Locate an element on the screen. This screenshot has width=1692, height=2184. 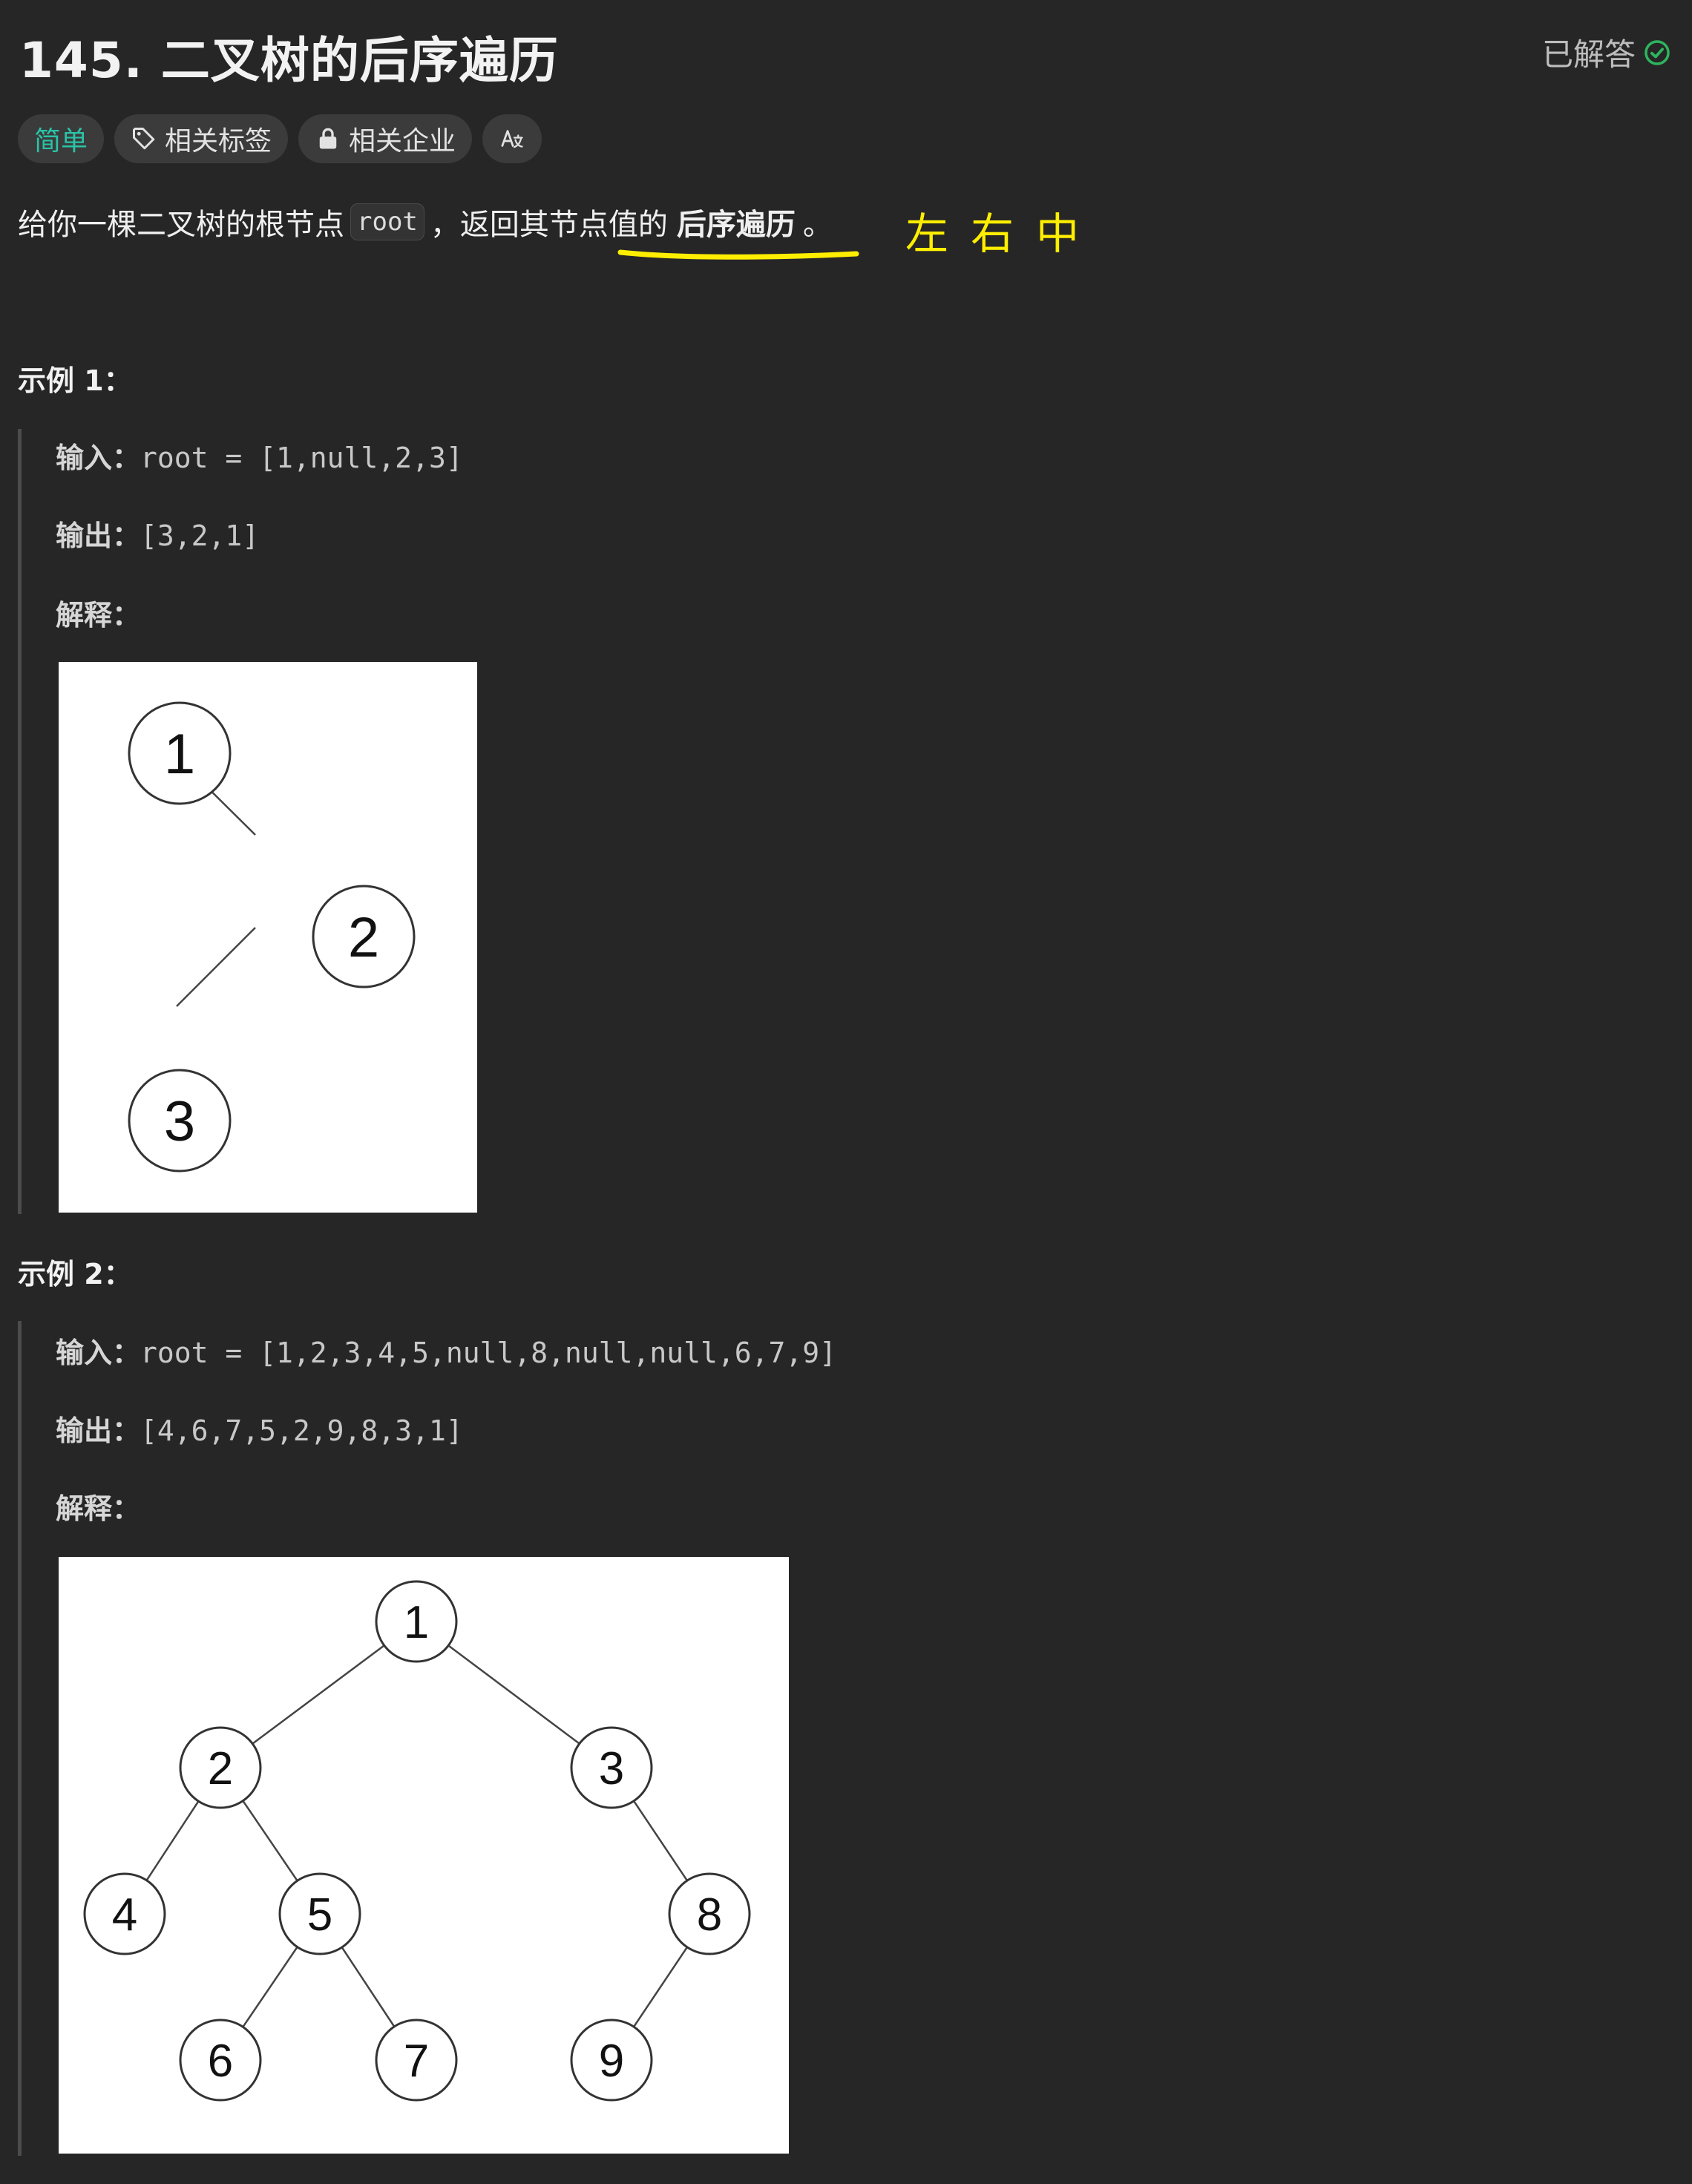
difficulty-label: 简单 is located at coordinates (61, 142).